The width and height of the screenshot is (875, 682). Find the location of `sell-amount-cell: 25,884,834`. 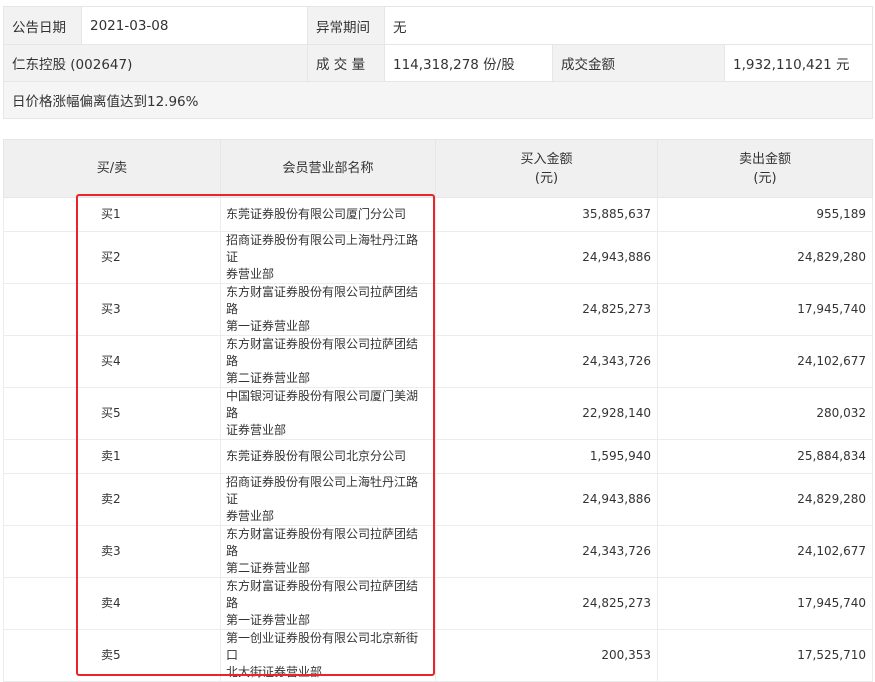

sell-amount-cell: 25,884,834 is located at coordinates (765, 456).